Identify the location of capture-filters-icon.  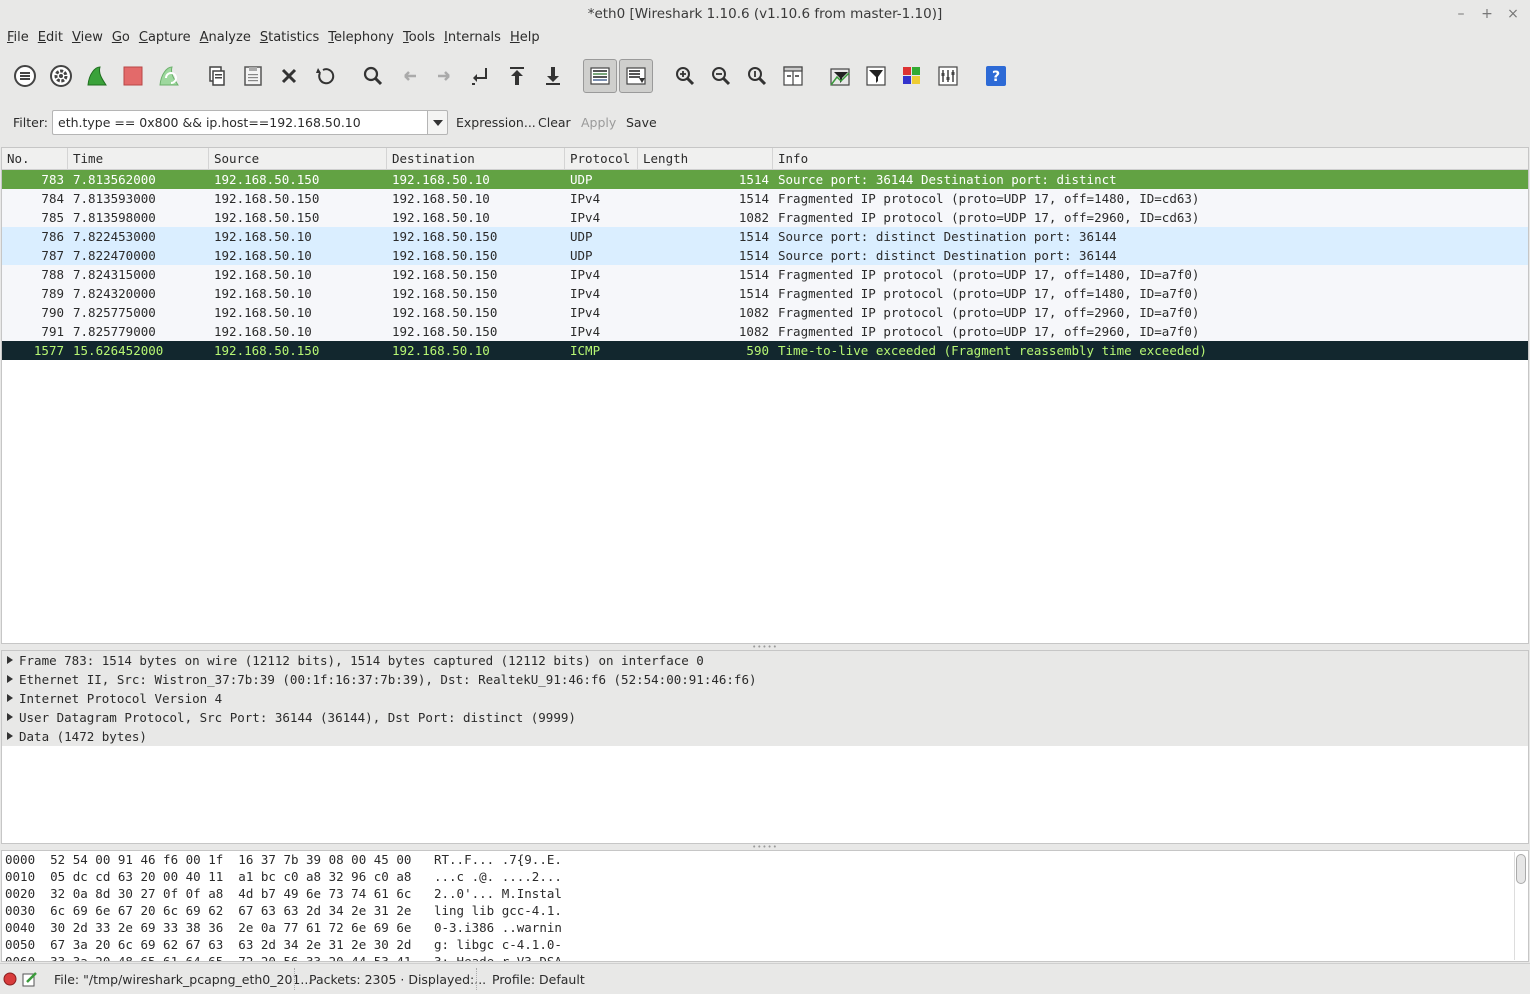
(840, 76).